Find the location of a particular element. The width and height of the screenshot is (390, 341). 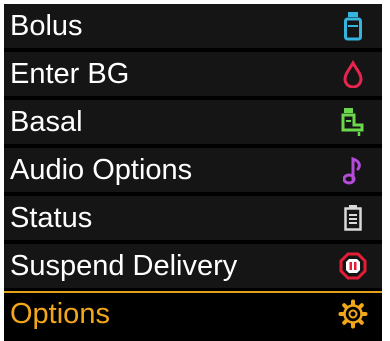

menu-item-audio-options: Audio Options is located at coordinates (193, 170).